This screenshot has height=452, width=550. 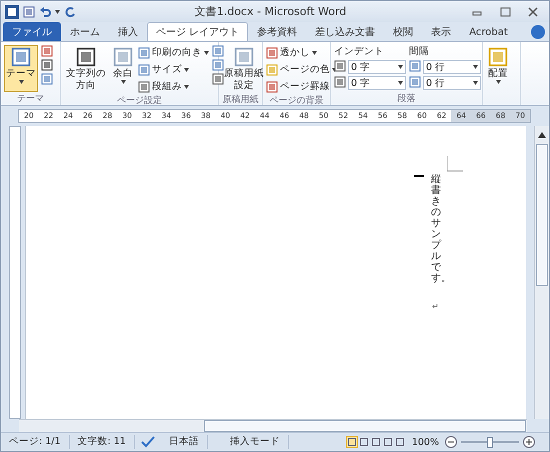 I want to click on group-label: ページ設定, so click(x=139, y=100).